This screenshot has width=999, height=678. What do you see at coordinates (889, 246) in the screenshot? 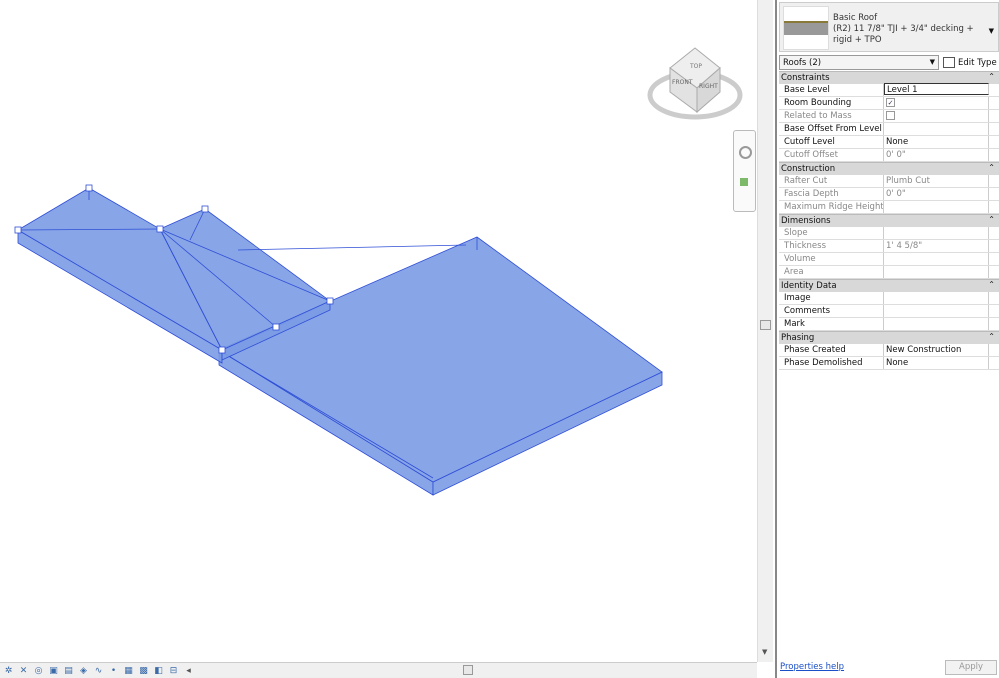
I see `property-row: Thickness 1' 4 5/8"` at bounding box center [889, 246].